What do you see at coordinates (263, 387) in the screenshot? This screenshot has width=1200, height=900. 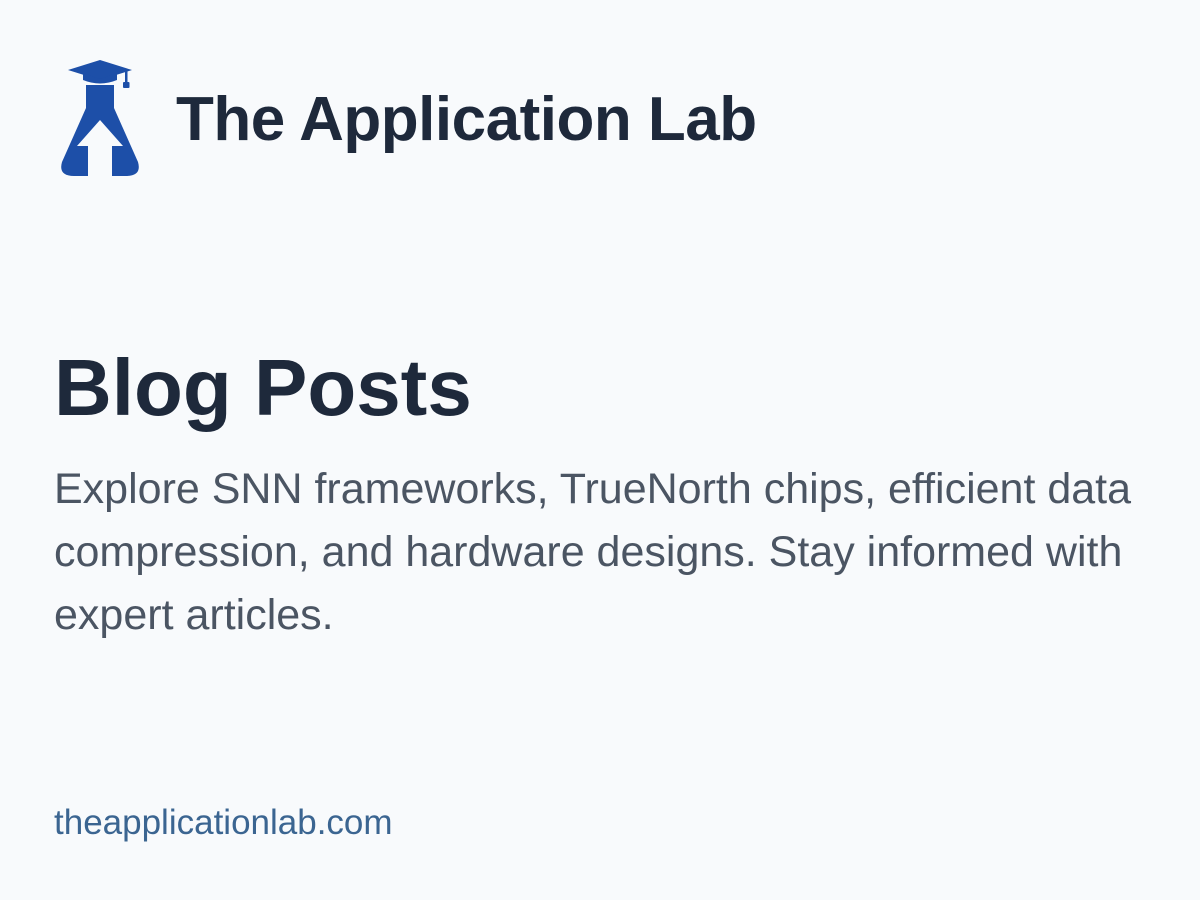 I see `page-title: Blog Posts` at bounding box center [263, 387].